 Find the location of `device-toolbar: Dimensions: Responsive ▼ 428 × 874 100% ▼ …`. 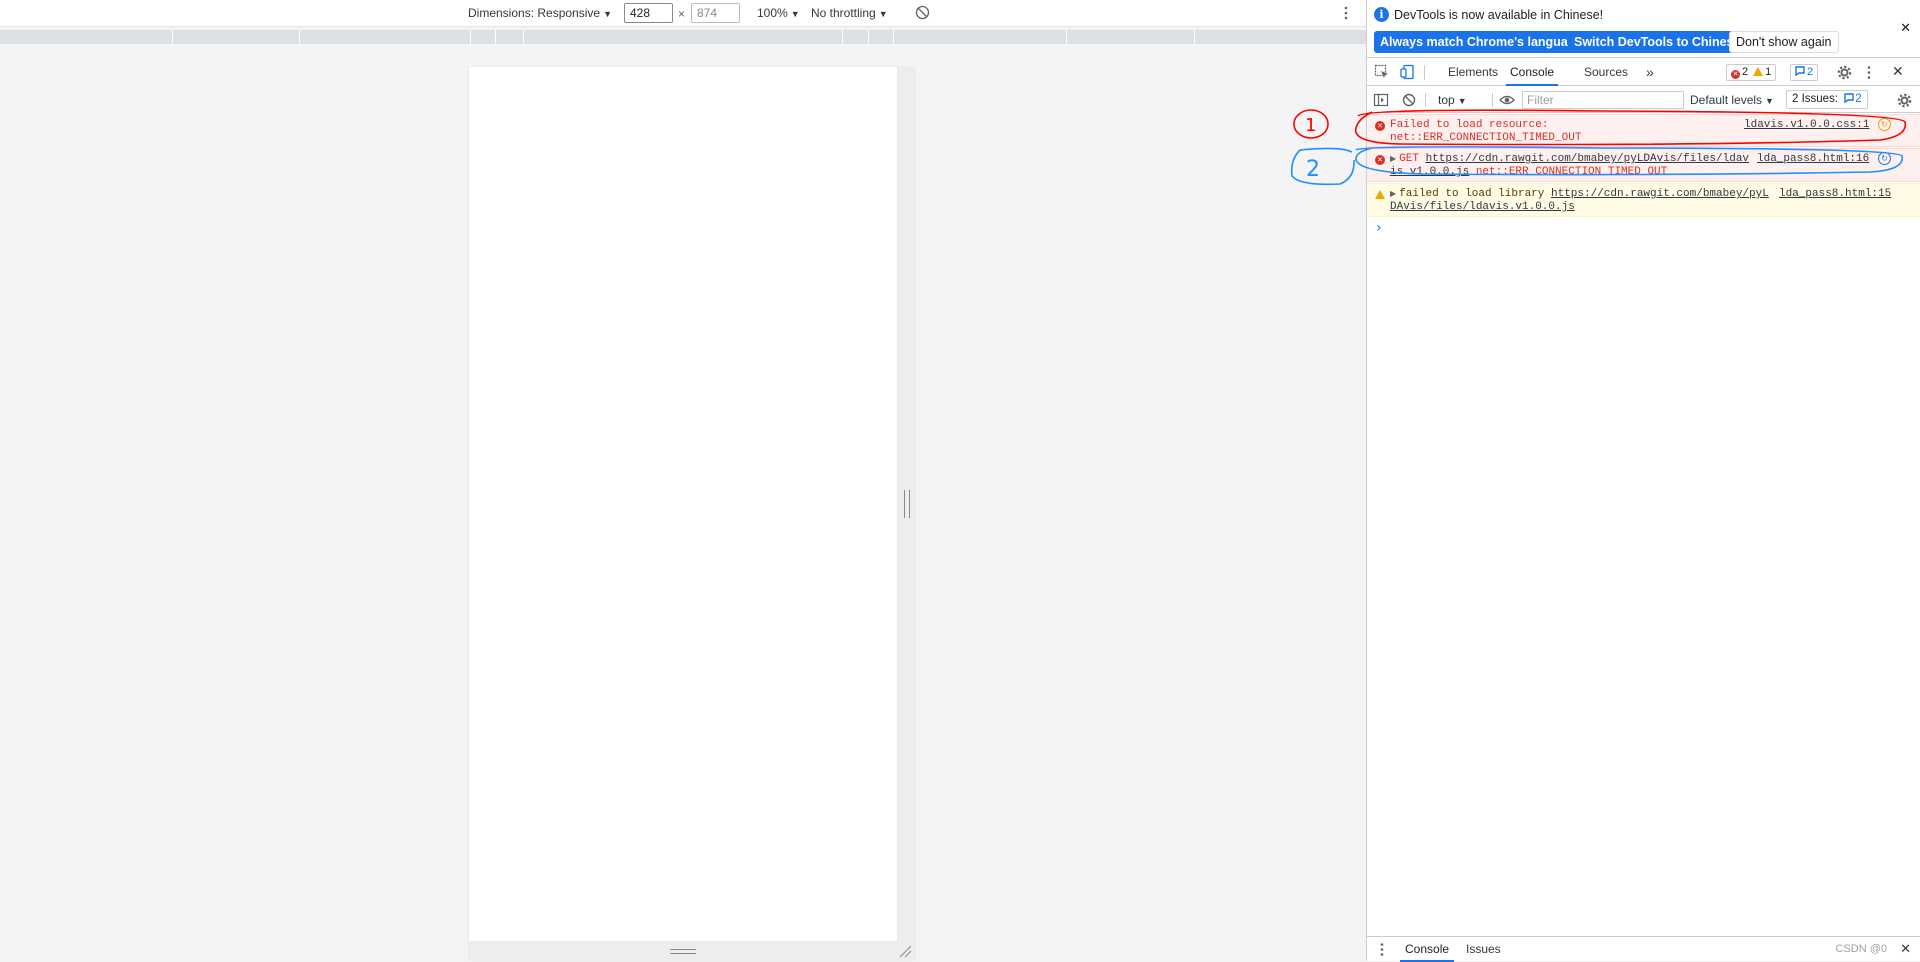

device-toolbar: Dimensions: Responsive ▼ 428 × 874 100% ▼ … is located at coordinates (683, 13).